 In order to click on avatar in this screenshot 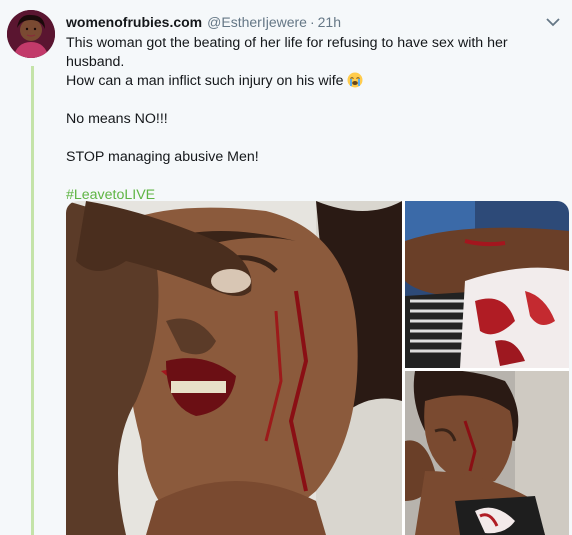, I will do `click(31, 34)`.